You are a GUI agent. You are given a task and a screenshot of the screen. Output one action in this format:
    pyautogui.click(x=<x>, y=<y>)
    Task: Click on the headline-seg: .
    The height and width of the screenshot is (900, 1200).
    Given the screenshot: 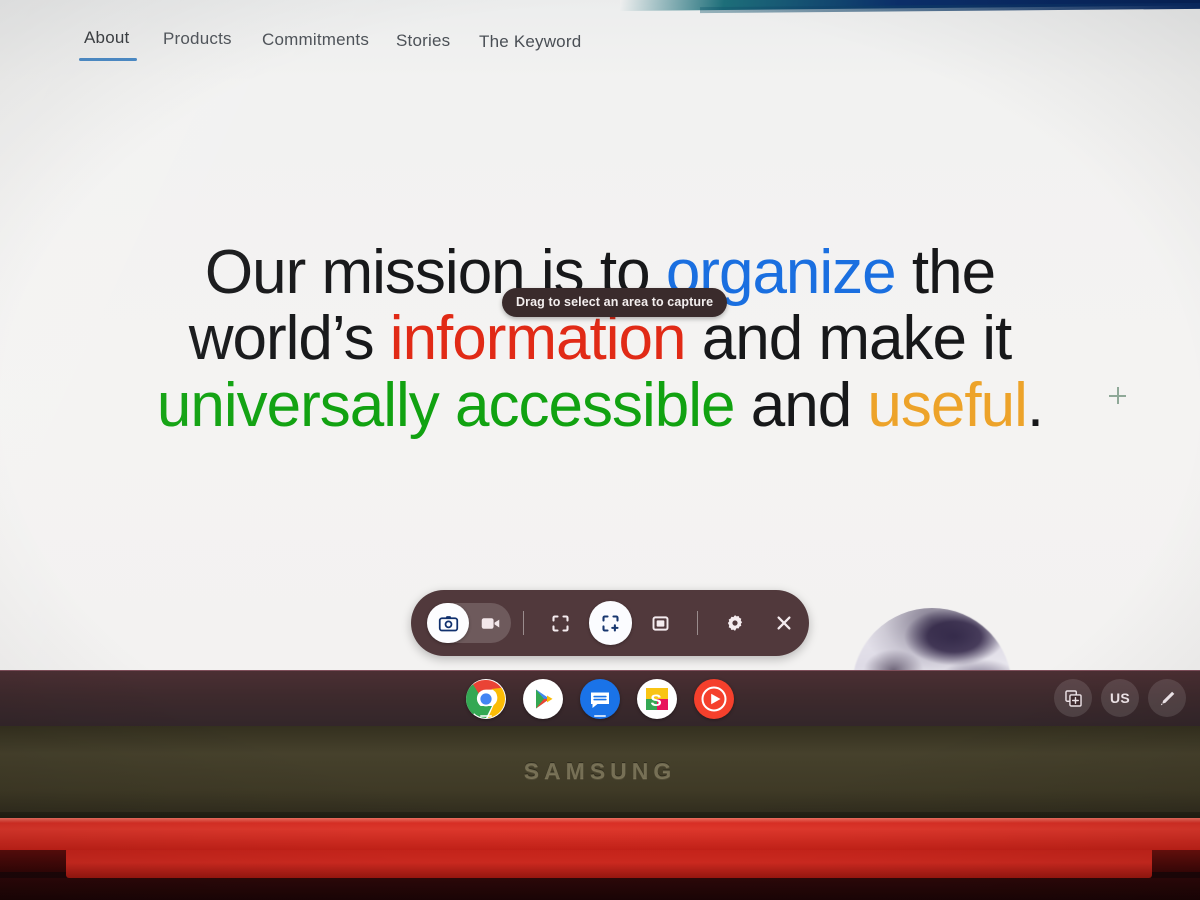 What is the action you would take?
    pyautogui.click(x=1035, y=405)
    